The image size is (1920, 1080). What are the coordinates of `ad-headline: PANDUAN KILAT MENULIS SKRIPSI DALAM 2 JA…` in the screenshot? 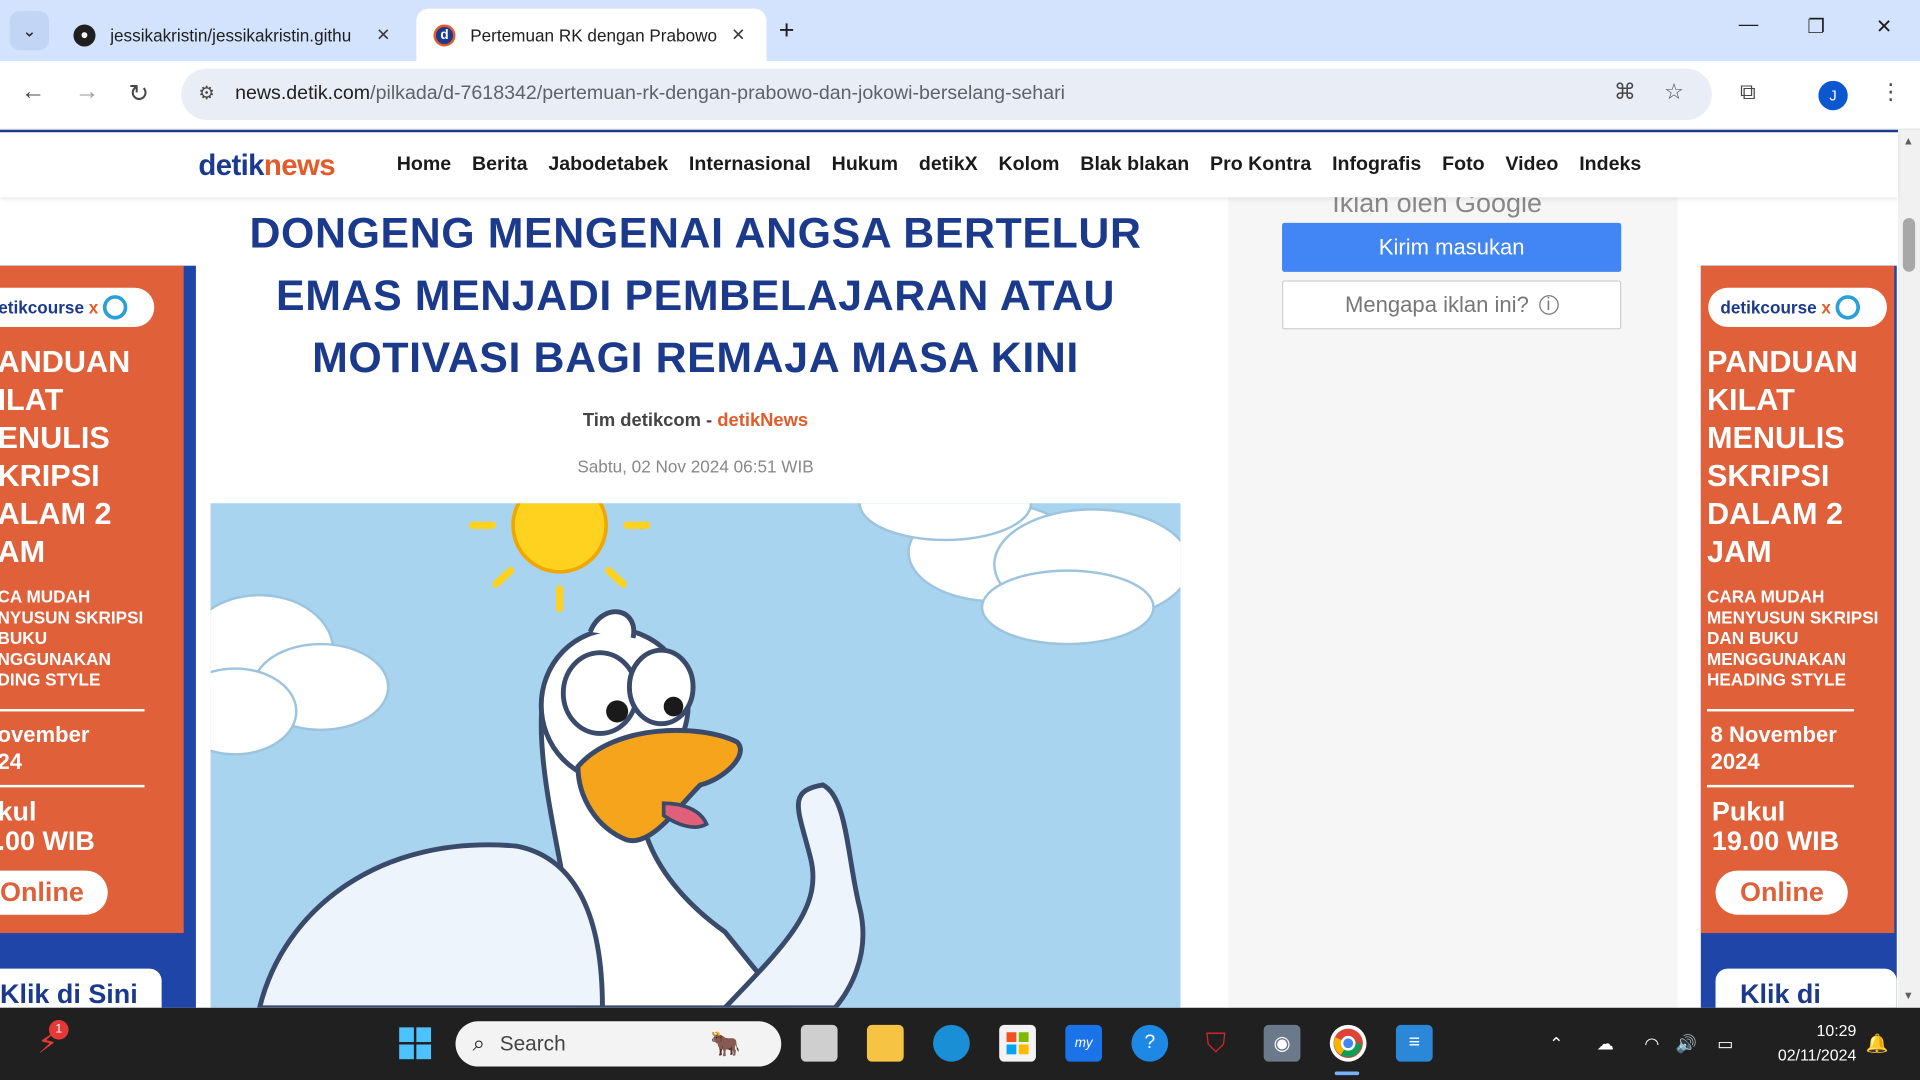 It's located at (1782, 457).